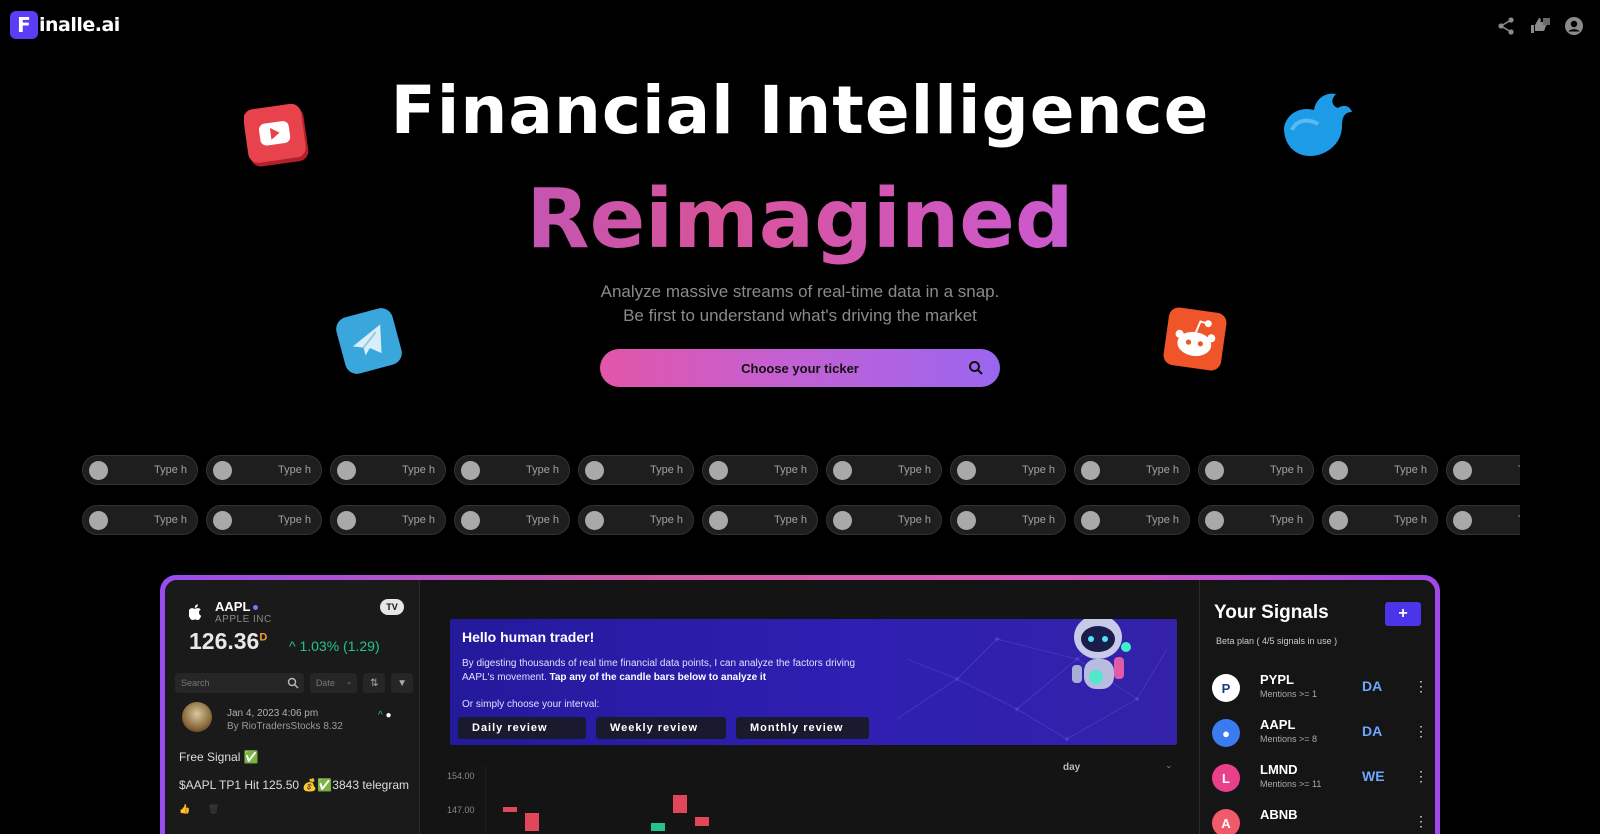 This screenshot has width=1600, height=834. I want to click on interval-prompt: Or simply choose your interval:, so click(531, 704).